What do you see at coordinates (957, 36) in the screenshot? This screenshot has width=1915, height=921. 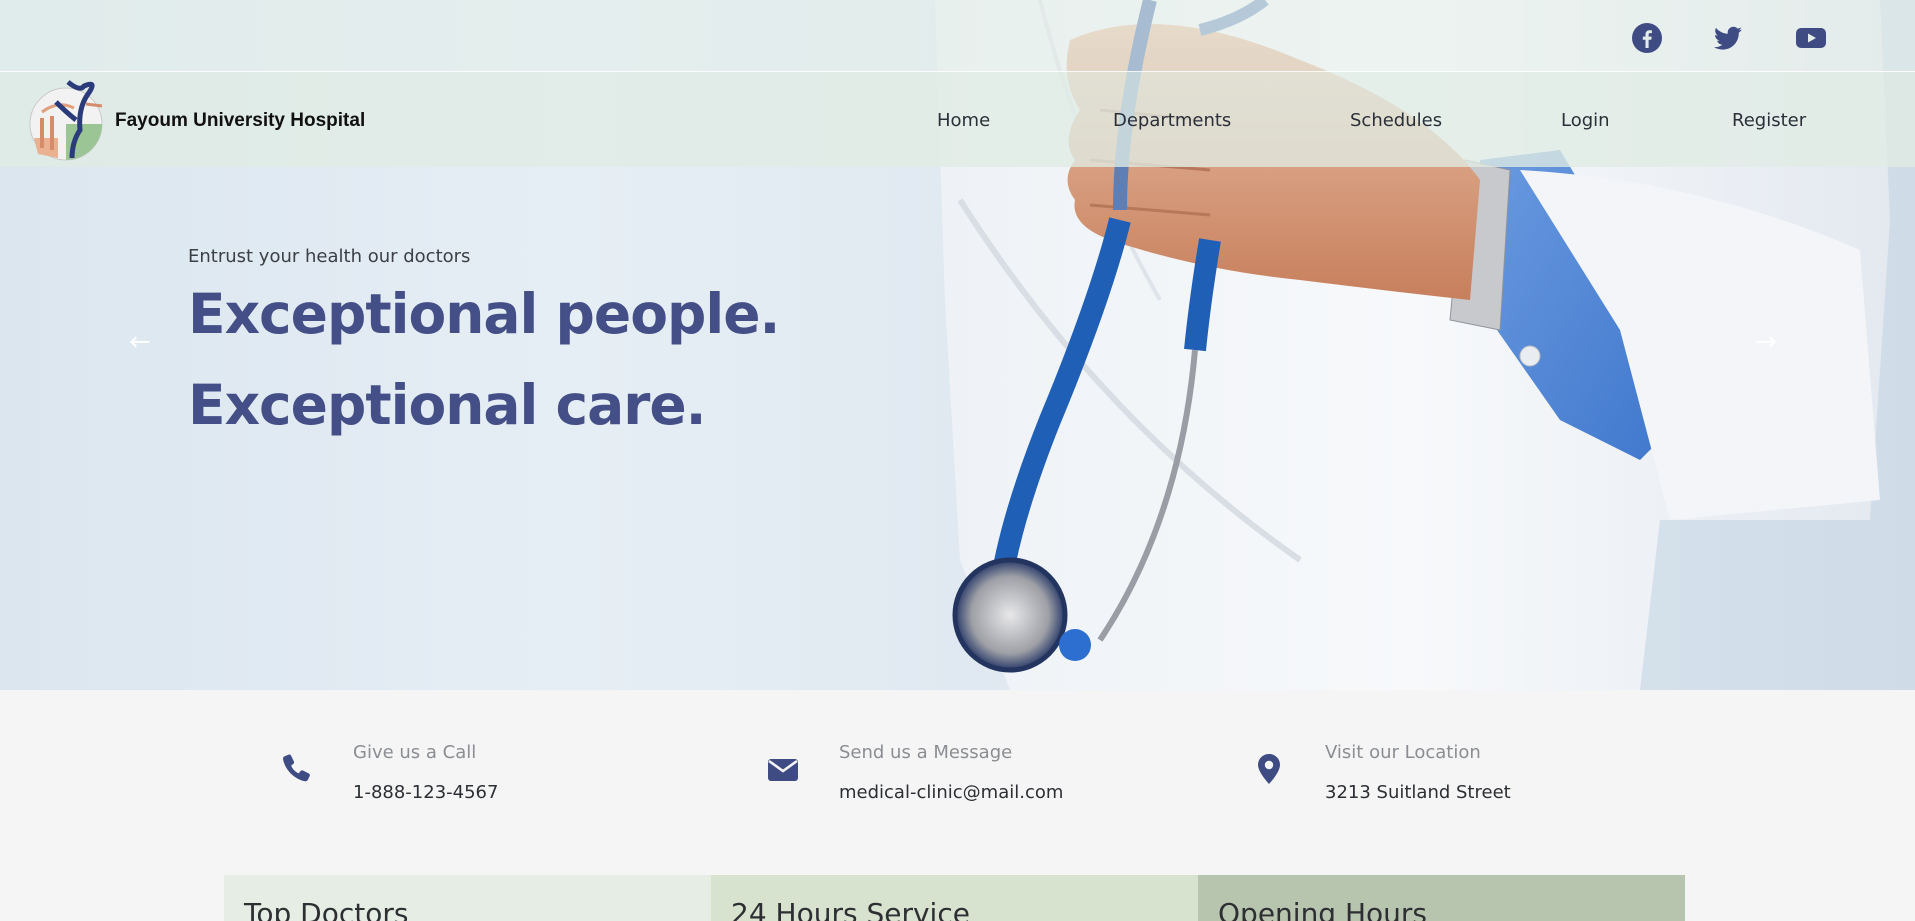 I see `social-topbar` at bounding box center [957, 36].